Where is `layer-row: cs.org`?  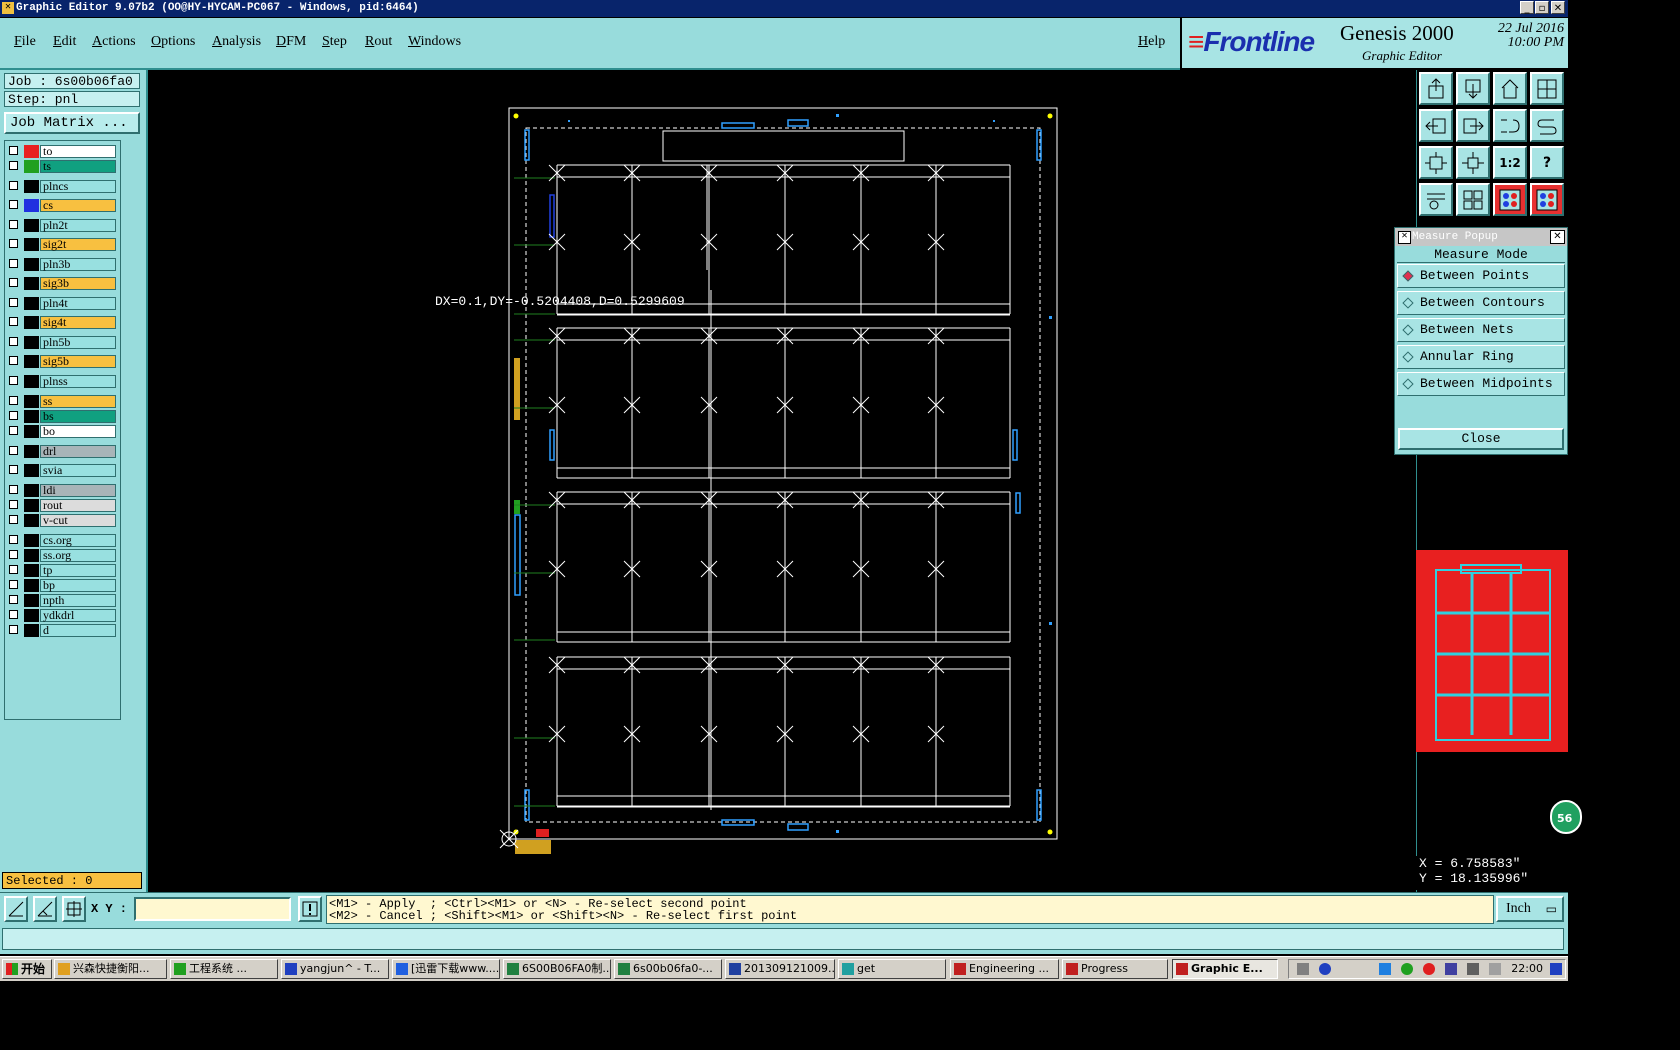 layer-row: cs.org is located at coordinates (62, 540).